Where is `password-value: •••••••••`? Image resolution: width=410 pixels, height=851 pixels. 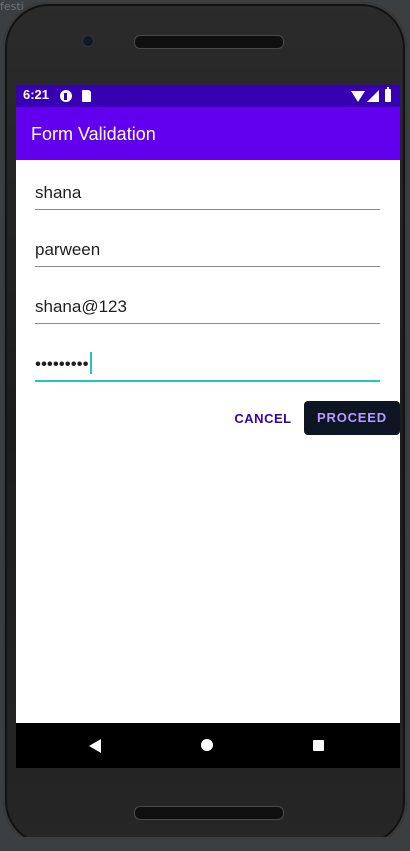 password-value: ••••••••• is located at coordinates (62, 364).